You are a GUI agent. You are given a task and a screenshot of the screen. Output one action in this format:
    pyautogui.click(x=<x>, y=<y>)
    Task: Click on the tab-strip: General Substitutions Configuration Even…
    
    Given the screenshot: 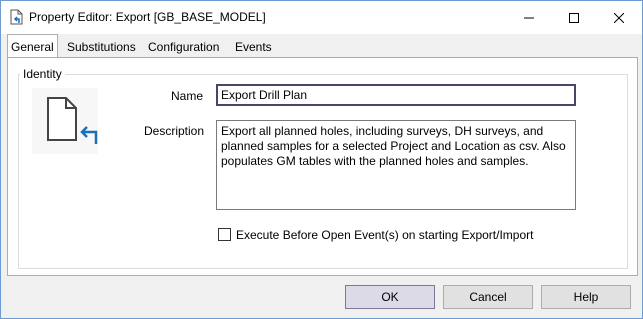 What is the action you would take?
    pyautogui.click(x=321, y=46)
    